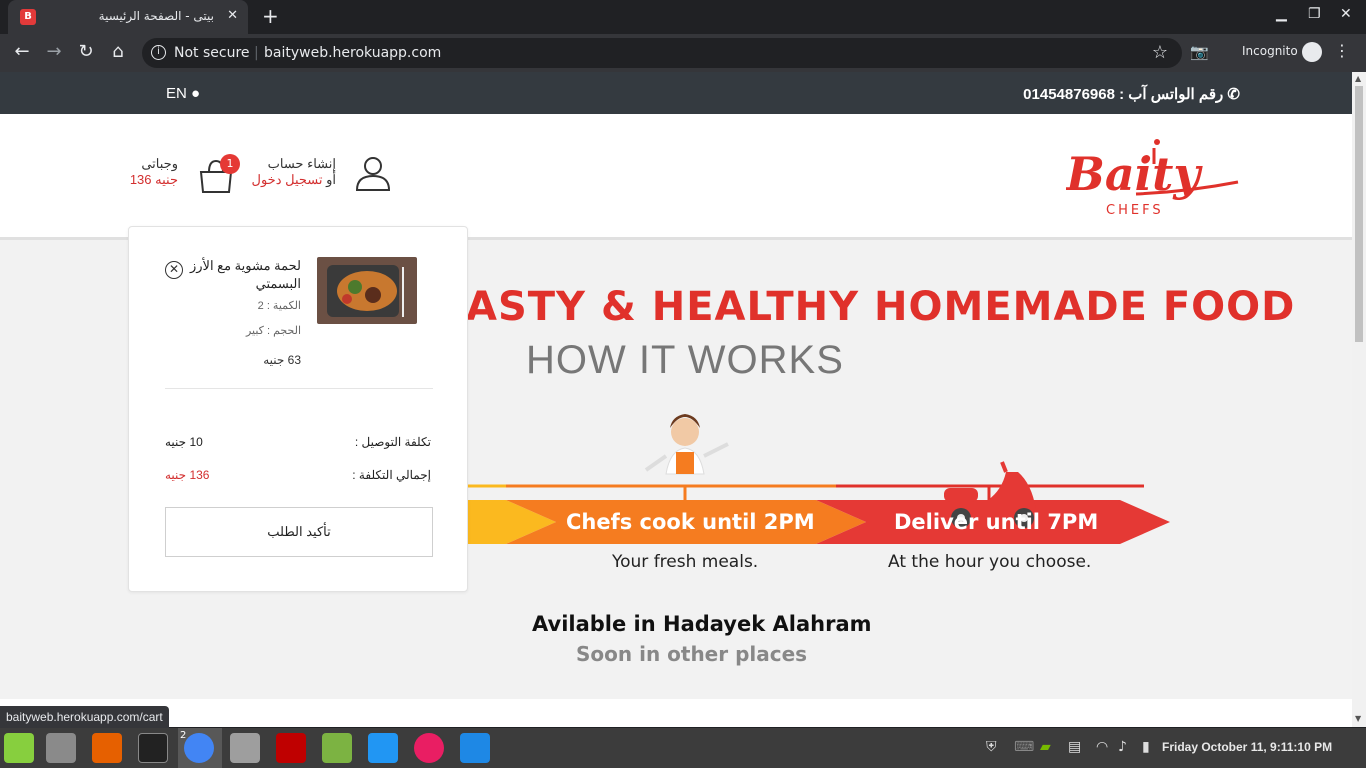 Image resolution: width=1366 pixels, height=768 pixels. I want to click on globe-icon: ●, so click(196, 93).